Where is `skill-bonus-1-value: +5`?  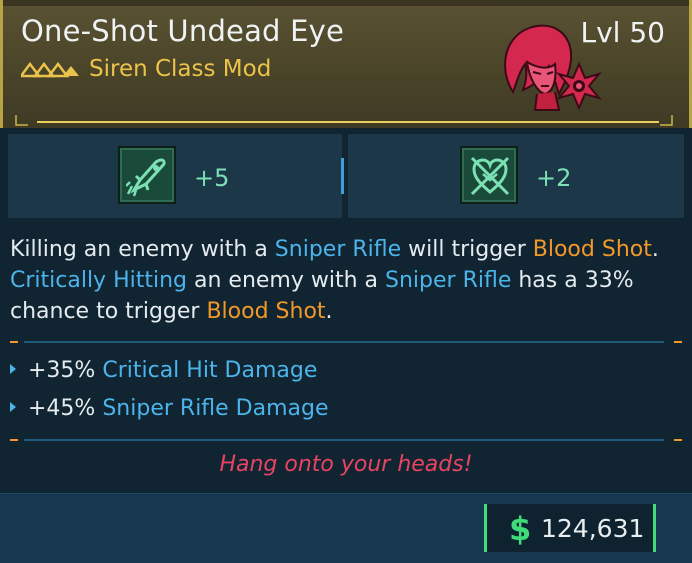
skill-bonus-1-value: +5 is located at coordinates (212, 178).